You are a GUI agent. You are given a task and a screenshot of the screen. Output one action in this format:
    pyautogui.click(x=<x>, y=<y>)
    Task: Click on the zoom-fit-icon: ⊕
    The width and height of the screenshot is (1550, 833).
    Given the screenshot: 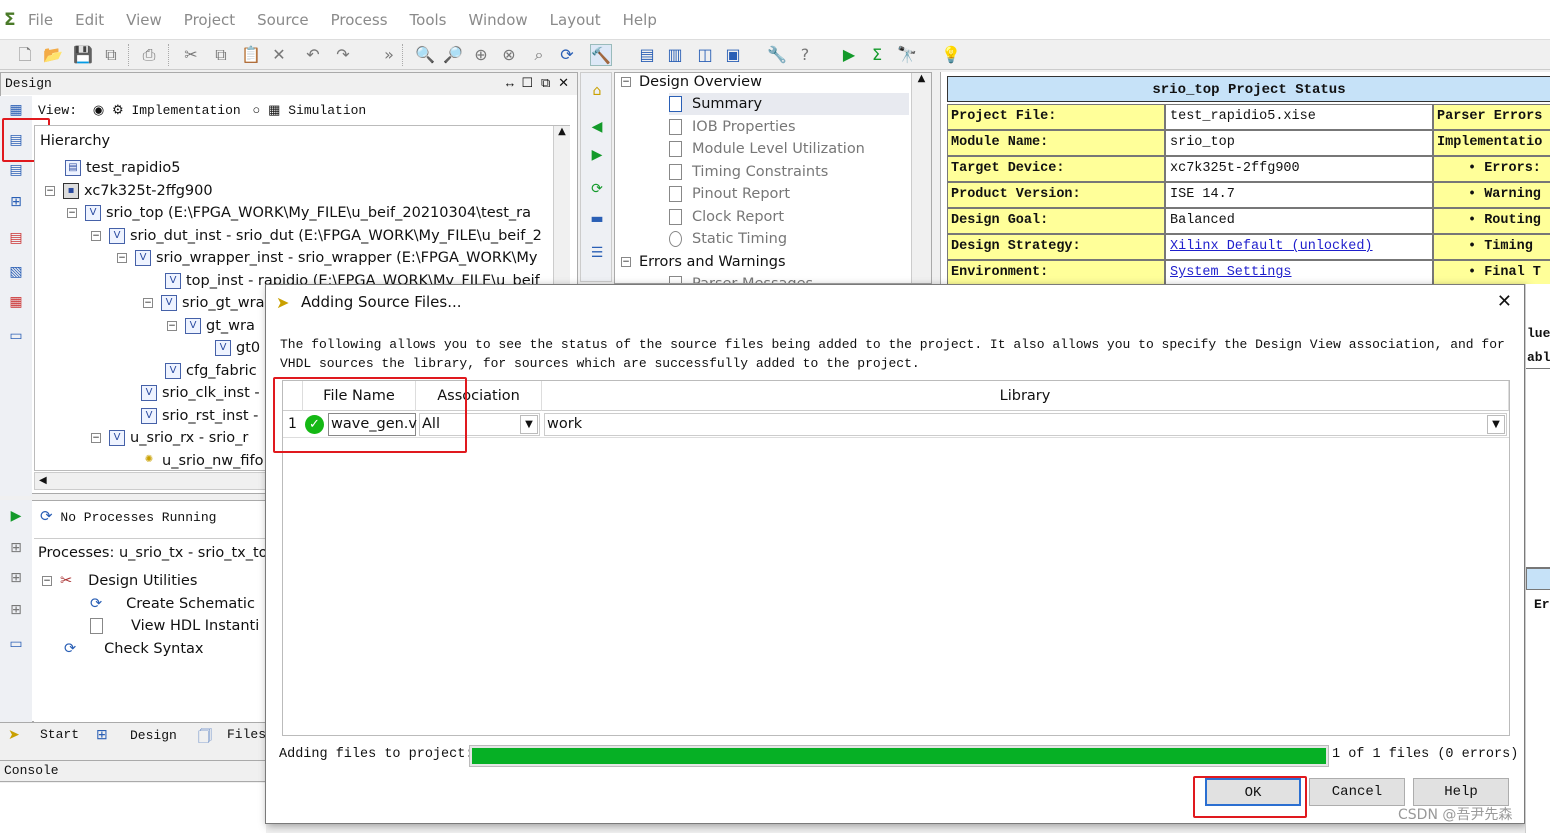 What is the action you would take?
    pyautogui.click(x=481, y=55)
    